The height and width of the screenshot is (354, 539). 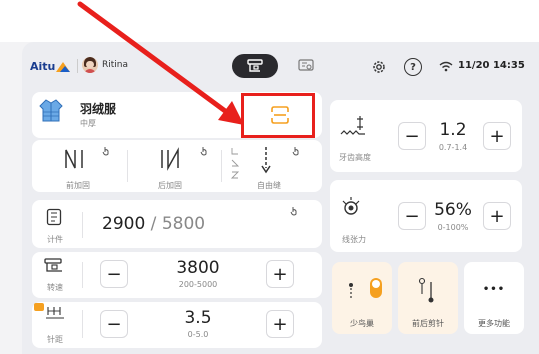 What do you see at coordinates (412, 136) in the screenshot?
I see `tooth-height-minus-button: −` at bounding box center [412, 136].